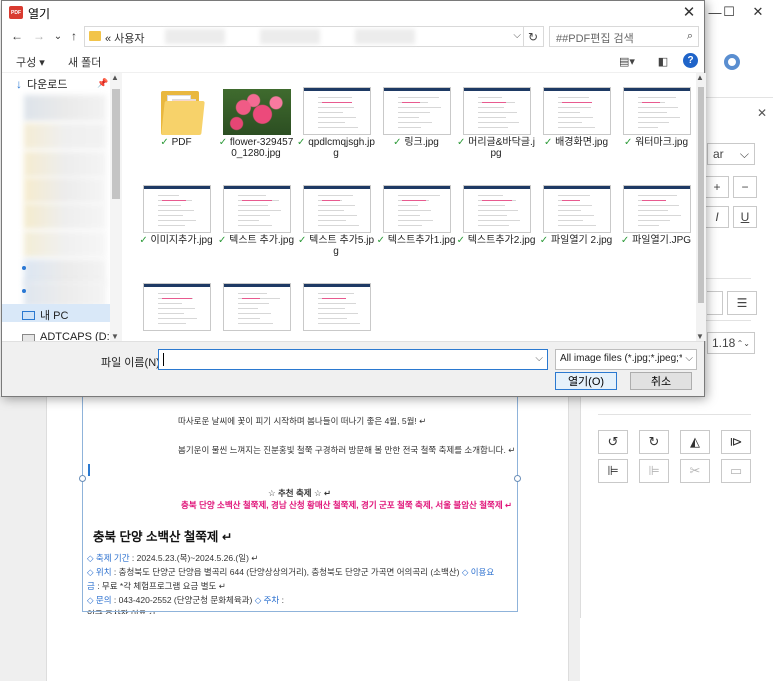 This screenshot has height=681, width=773. I want to click on nav-item-drive: ADTCAPS (D:), so click(67, 336).